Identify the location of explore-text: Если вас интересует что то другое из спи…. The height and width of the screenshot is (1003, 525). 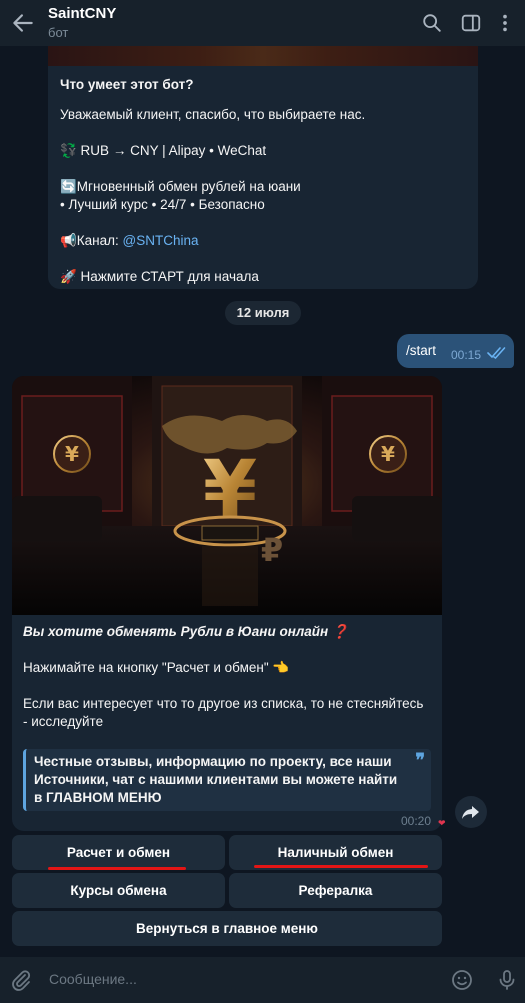
(223, 712).